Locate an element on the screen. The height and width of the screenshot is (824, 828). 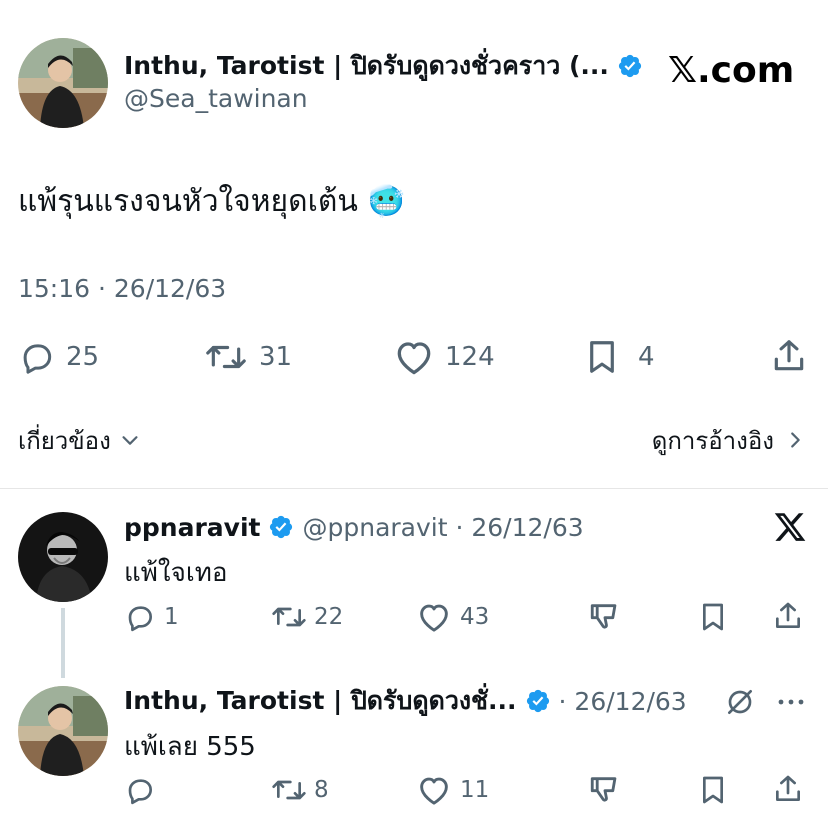
grok-icon is located at coordinates (740, 704).